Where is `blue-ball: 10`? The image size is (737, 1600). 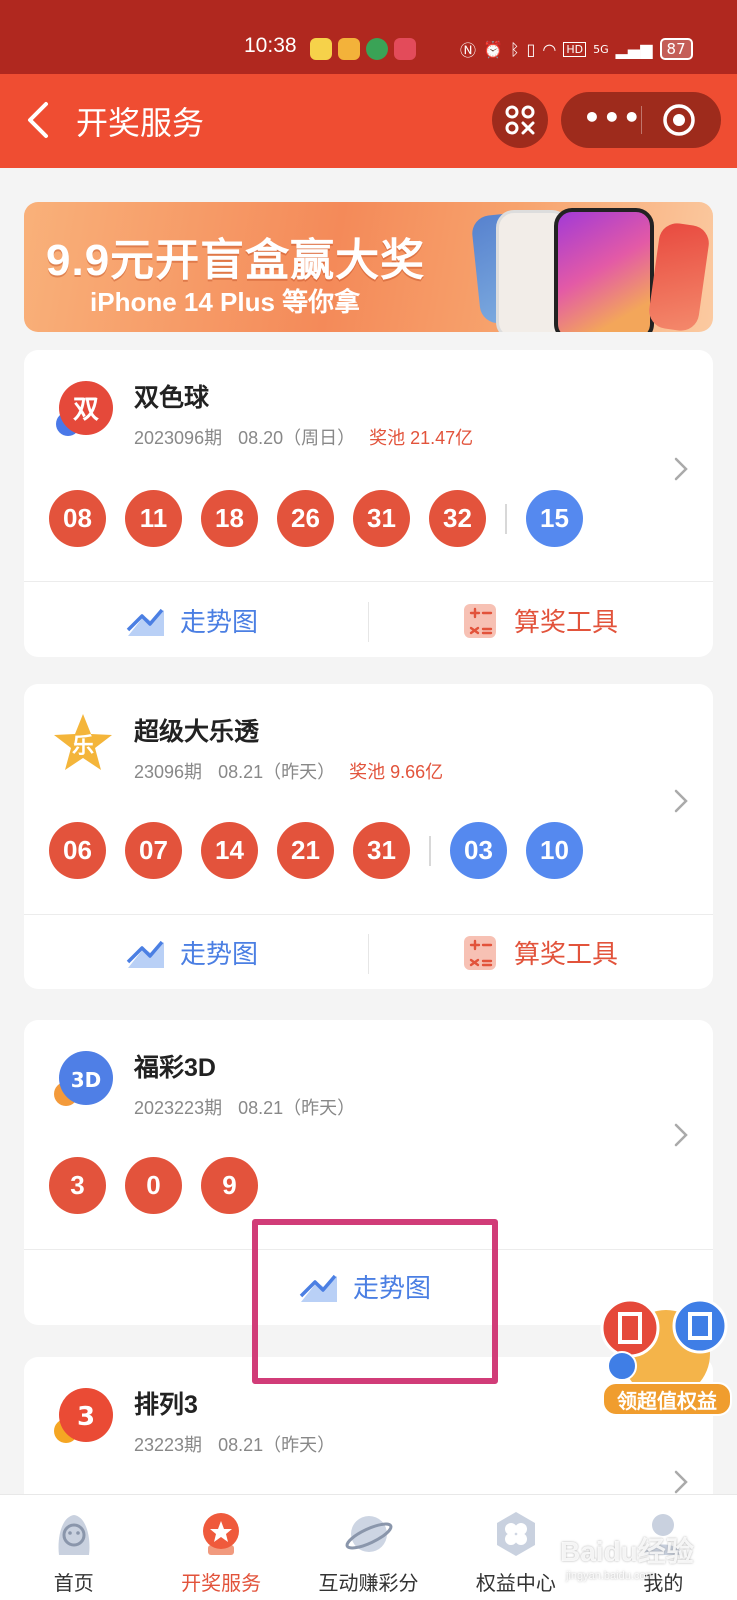 blue-ball: 10 is located at coordinates (554, 850).